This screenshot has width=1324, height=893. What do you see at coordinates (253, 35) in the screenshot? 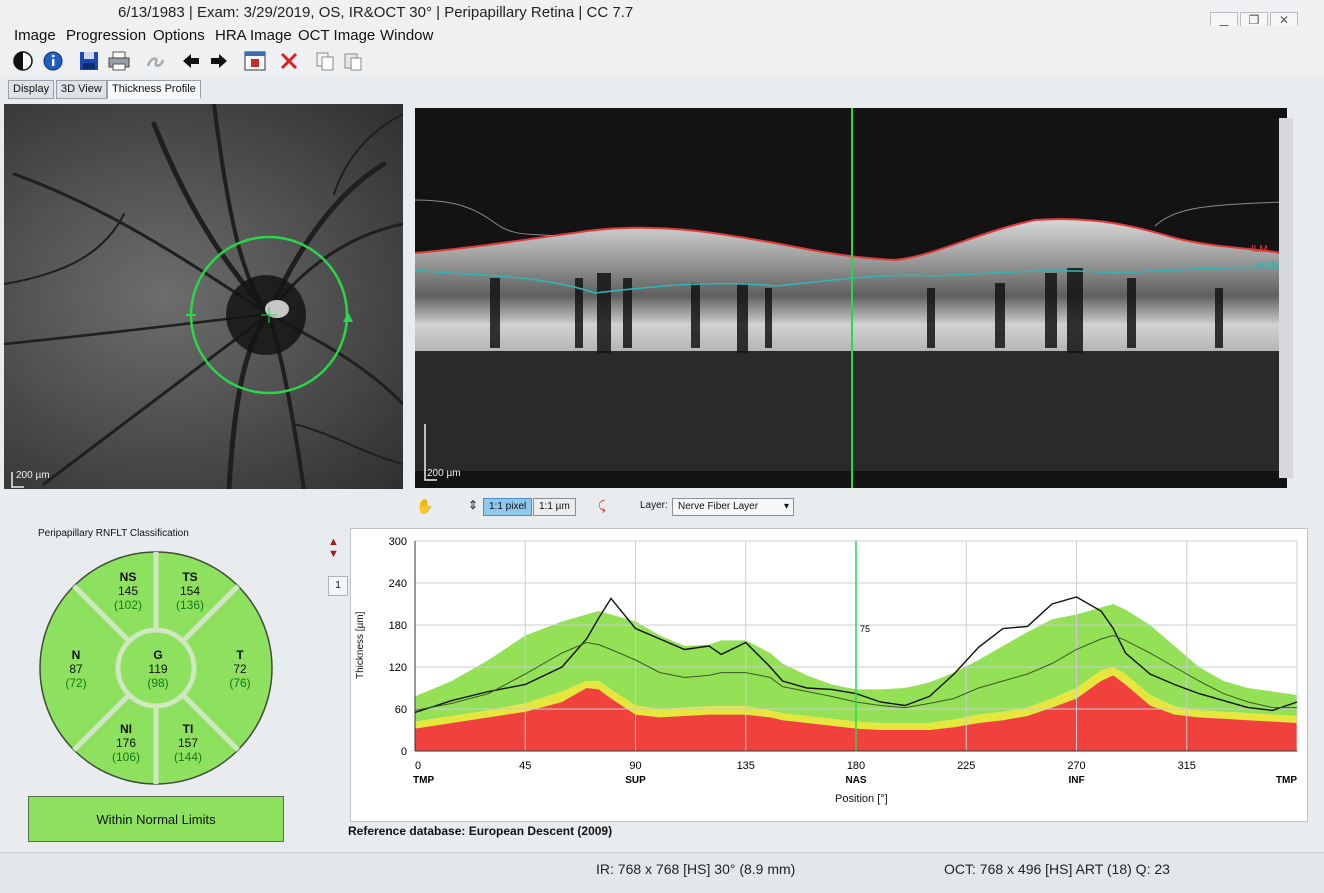
I see `menu-hra-image: HRA Image` at bounding box center [253, 35].